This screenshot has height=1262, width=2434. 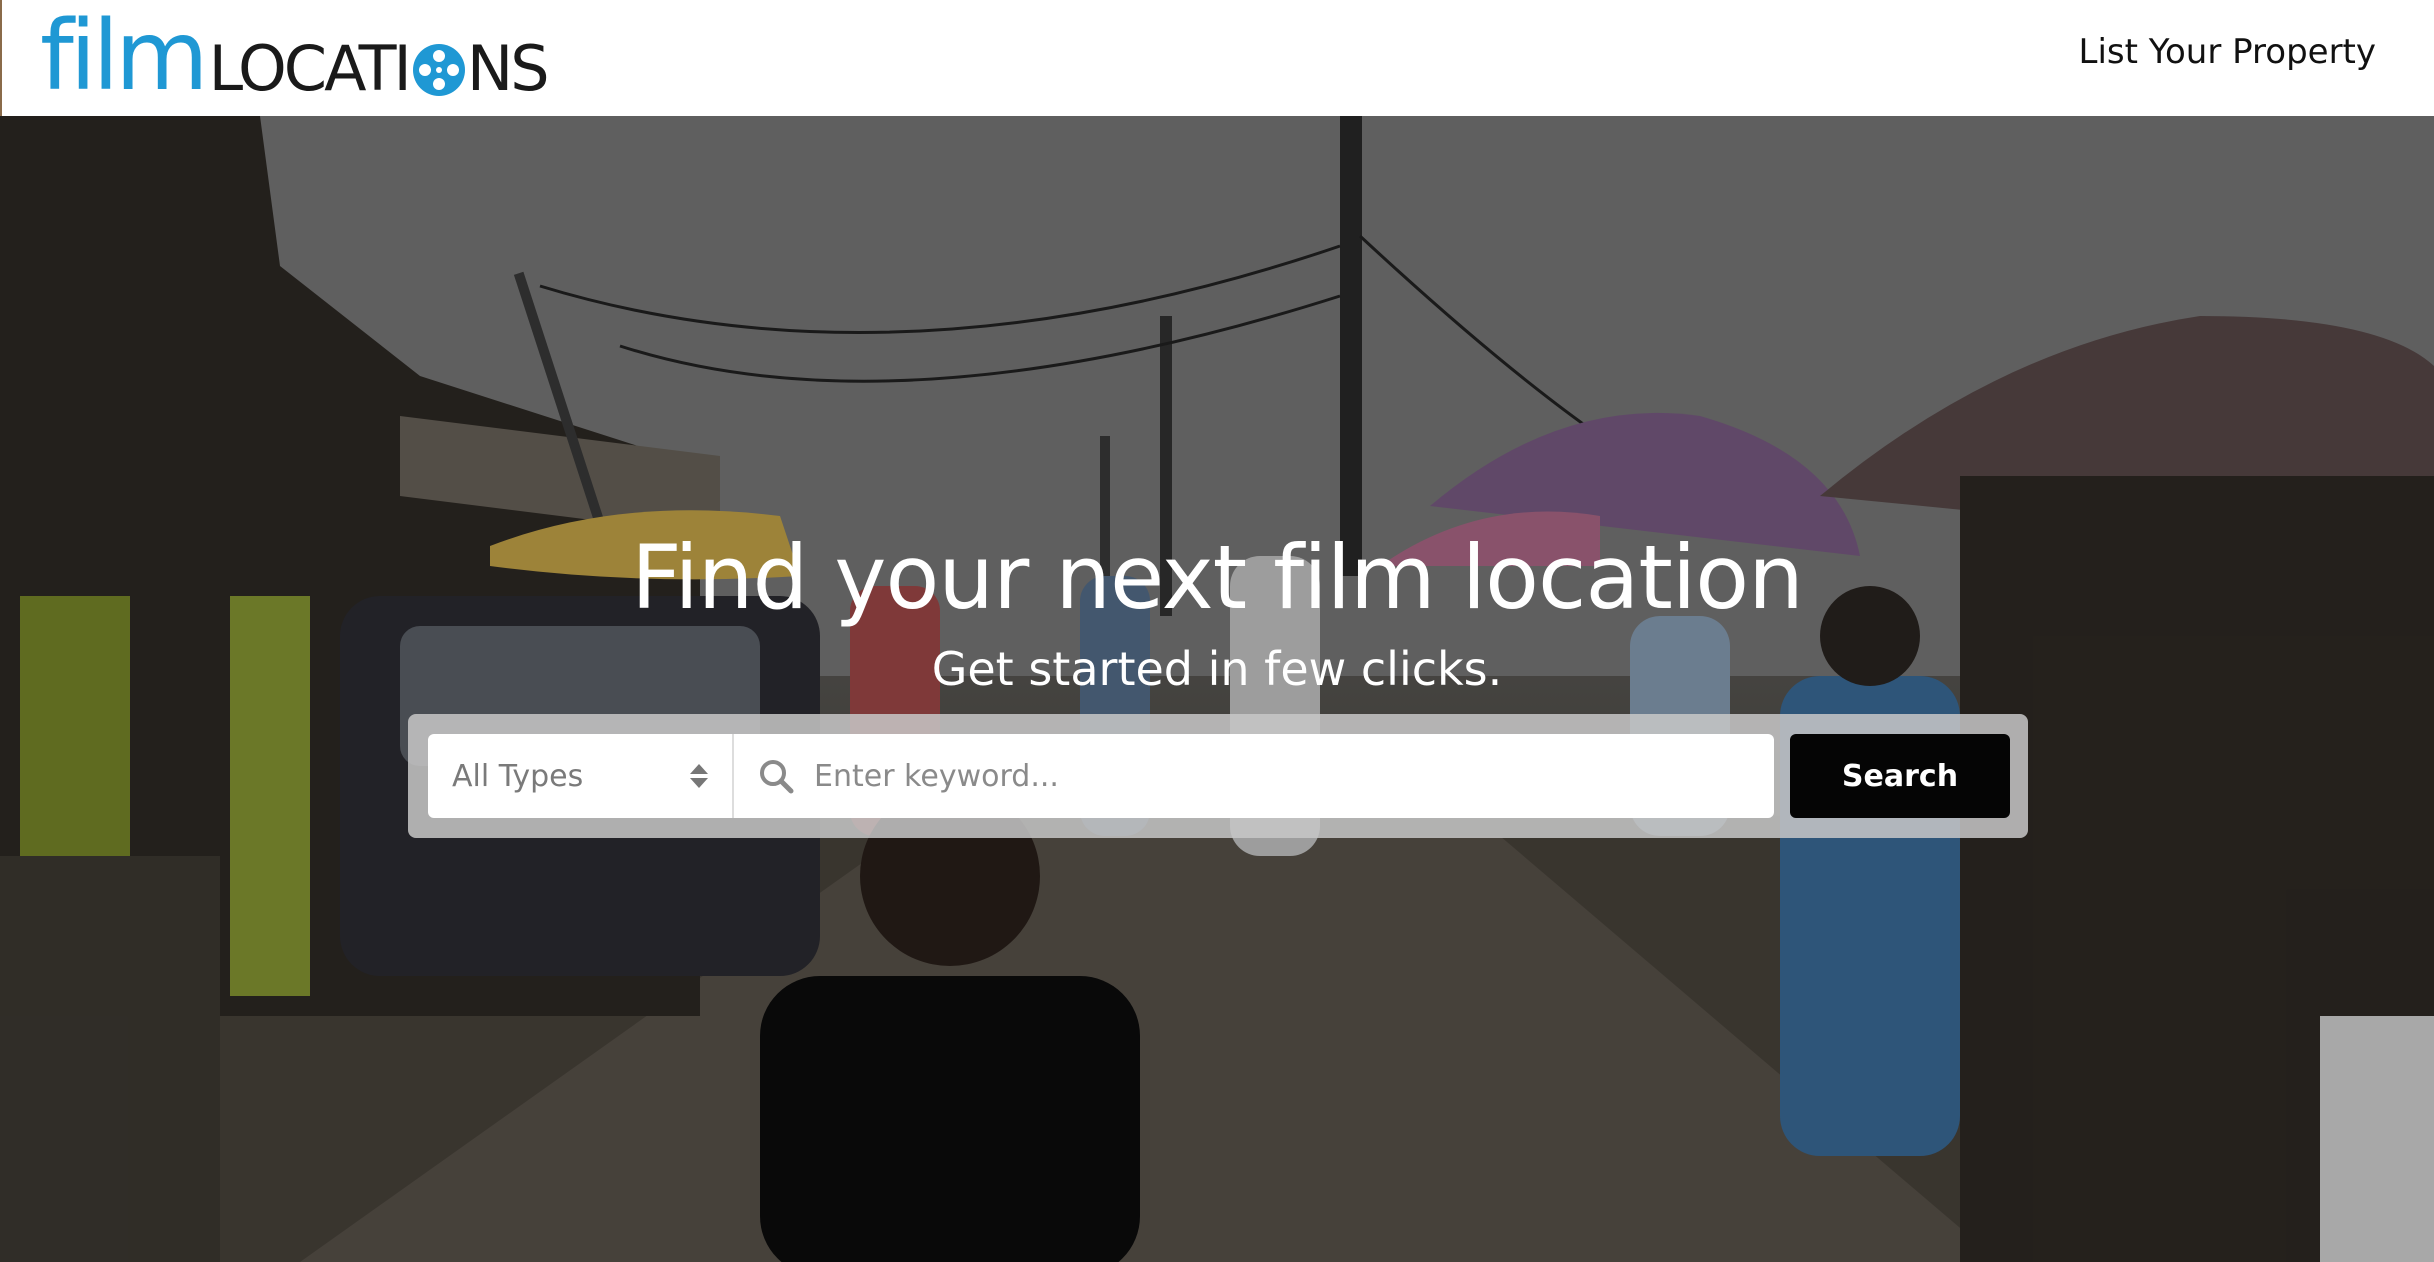 What do you see at coordinates (1217, 58) in the screenshot?
I see `site-header: film LOCATI NS List Your Property` at bounding box center [1217, 58].